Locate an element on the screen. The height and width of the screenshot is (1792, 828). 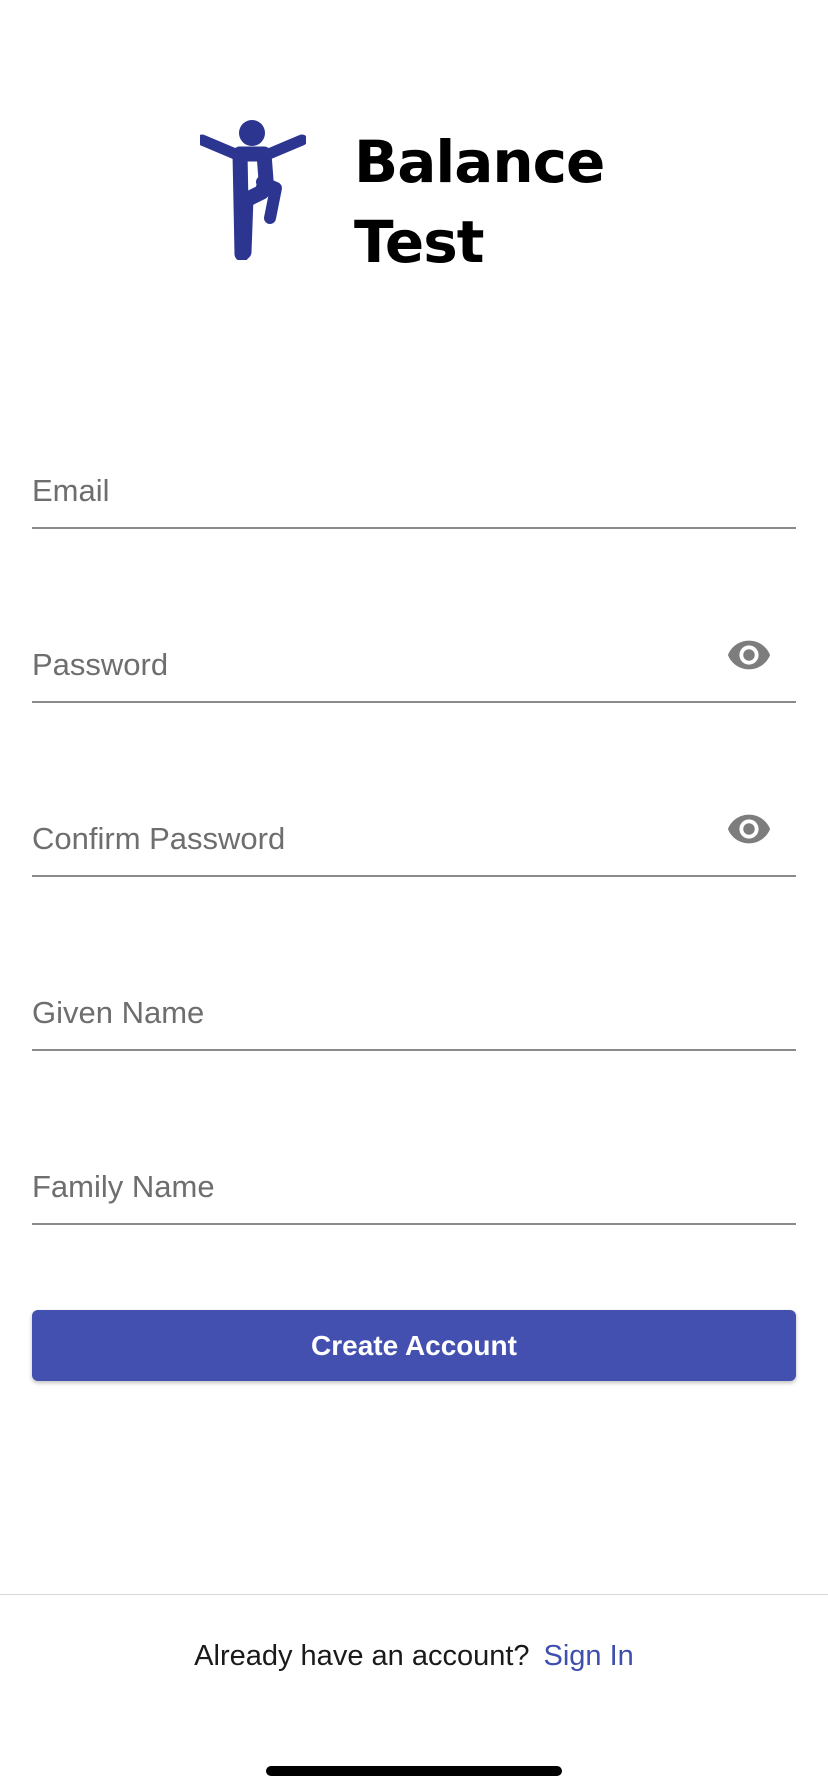
family-name-field-container is located at coordinates (414, 1199).